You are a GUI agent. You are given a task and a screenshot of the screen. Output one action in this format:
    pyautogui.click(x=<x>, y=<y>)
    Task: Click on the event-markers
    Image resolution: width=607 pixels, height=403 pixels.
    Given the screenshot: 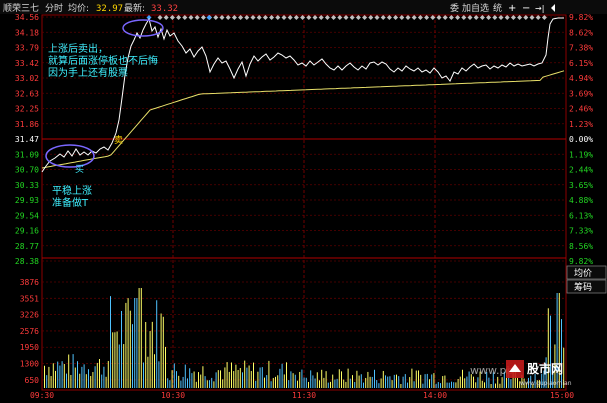 What is the action you would take?
    pyautogui.click(x=346, y=17)
    